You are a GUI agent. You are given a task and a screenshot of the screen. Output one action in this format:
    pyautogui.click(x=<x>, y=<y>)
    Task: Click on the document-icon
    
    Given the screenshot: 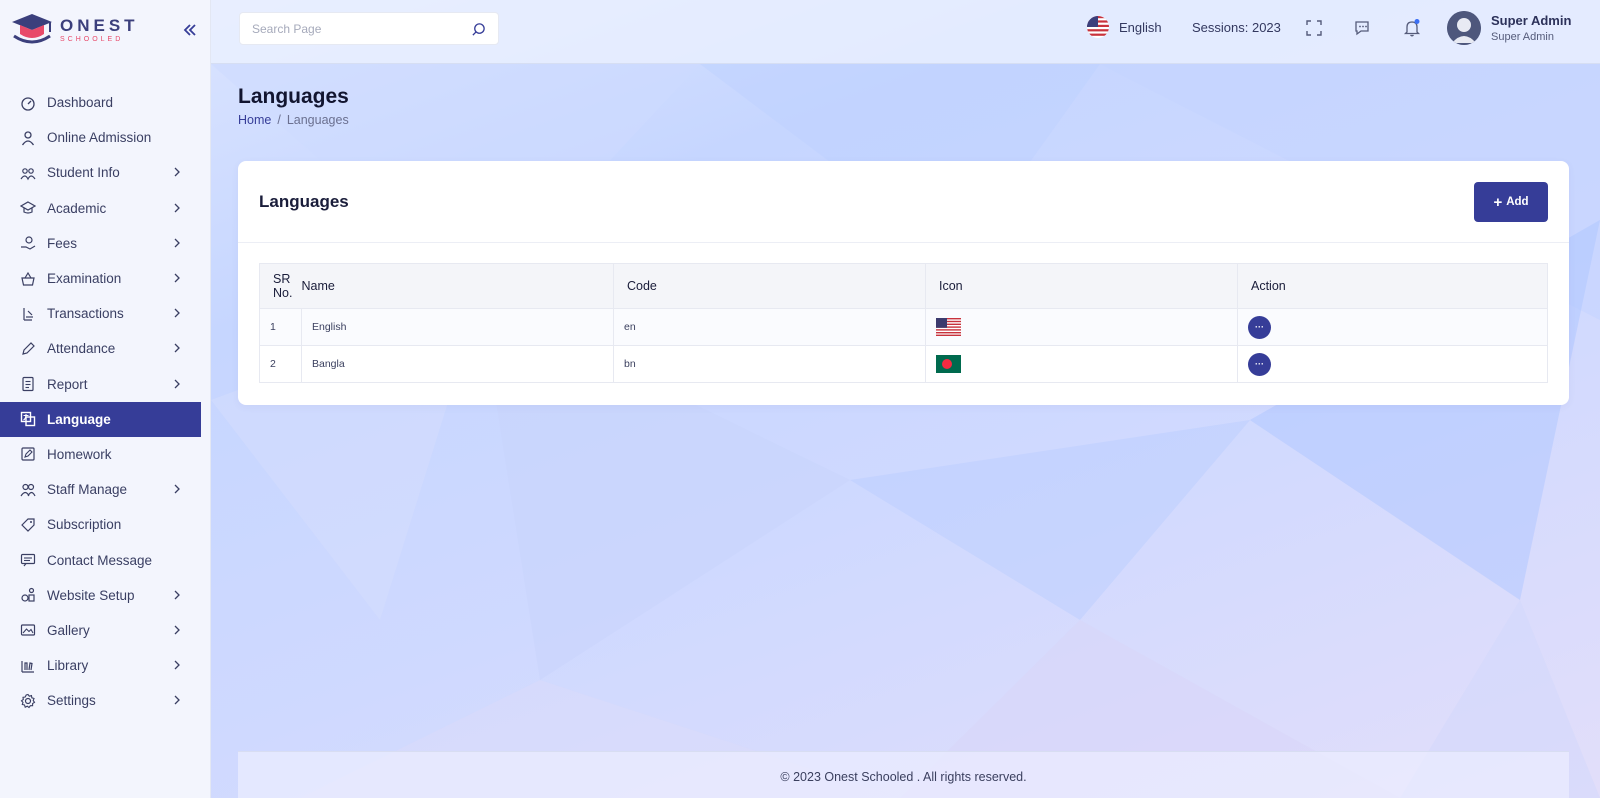 What is the action you would take?
    pyautogui.click(x=28, y=384)
    